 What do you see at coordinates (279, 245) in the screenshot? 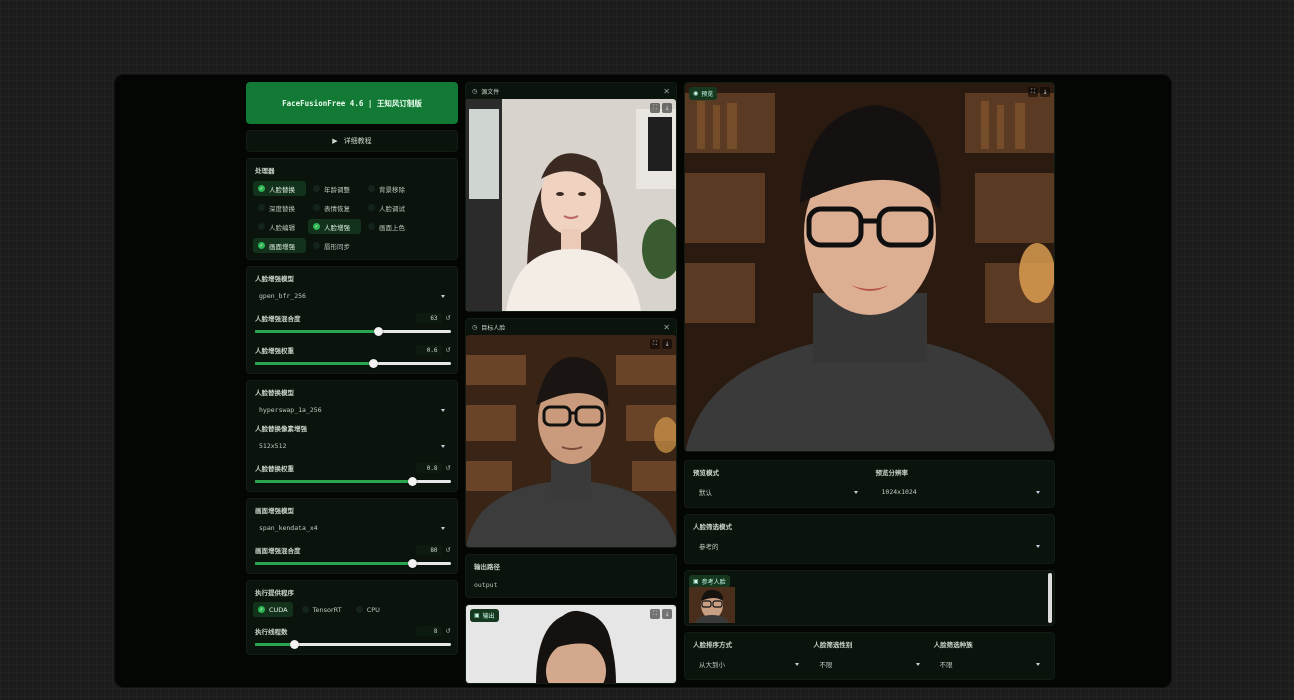
I see `processor-checkbox: ✓ 画面增强` at bounding box center [279, 245].